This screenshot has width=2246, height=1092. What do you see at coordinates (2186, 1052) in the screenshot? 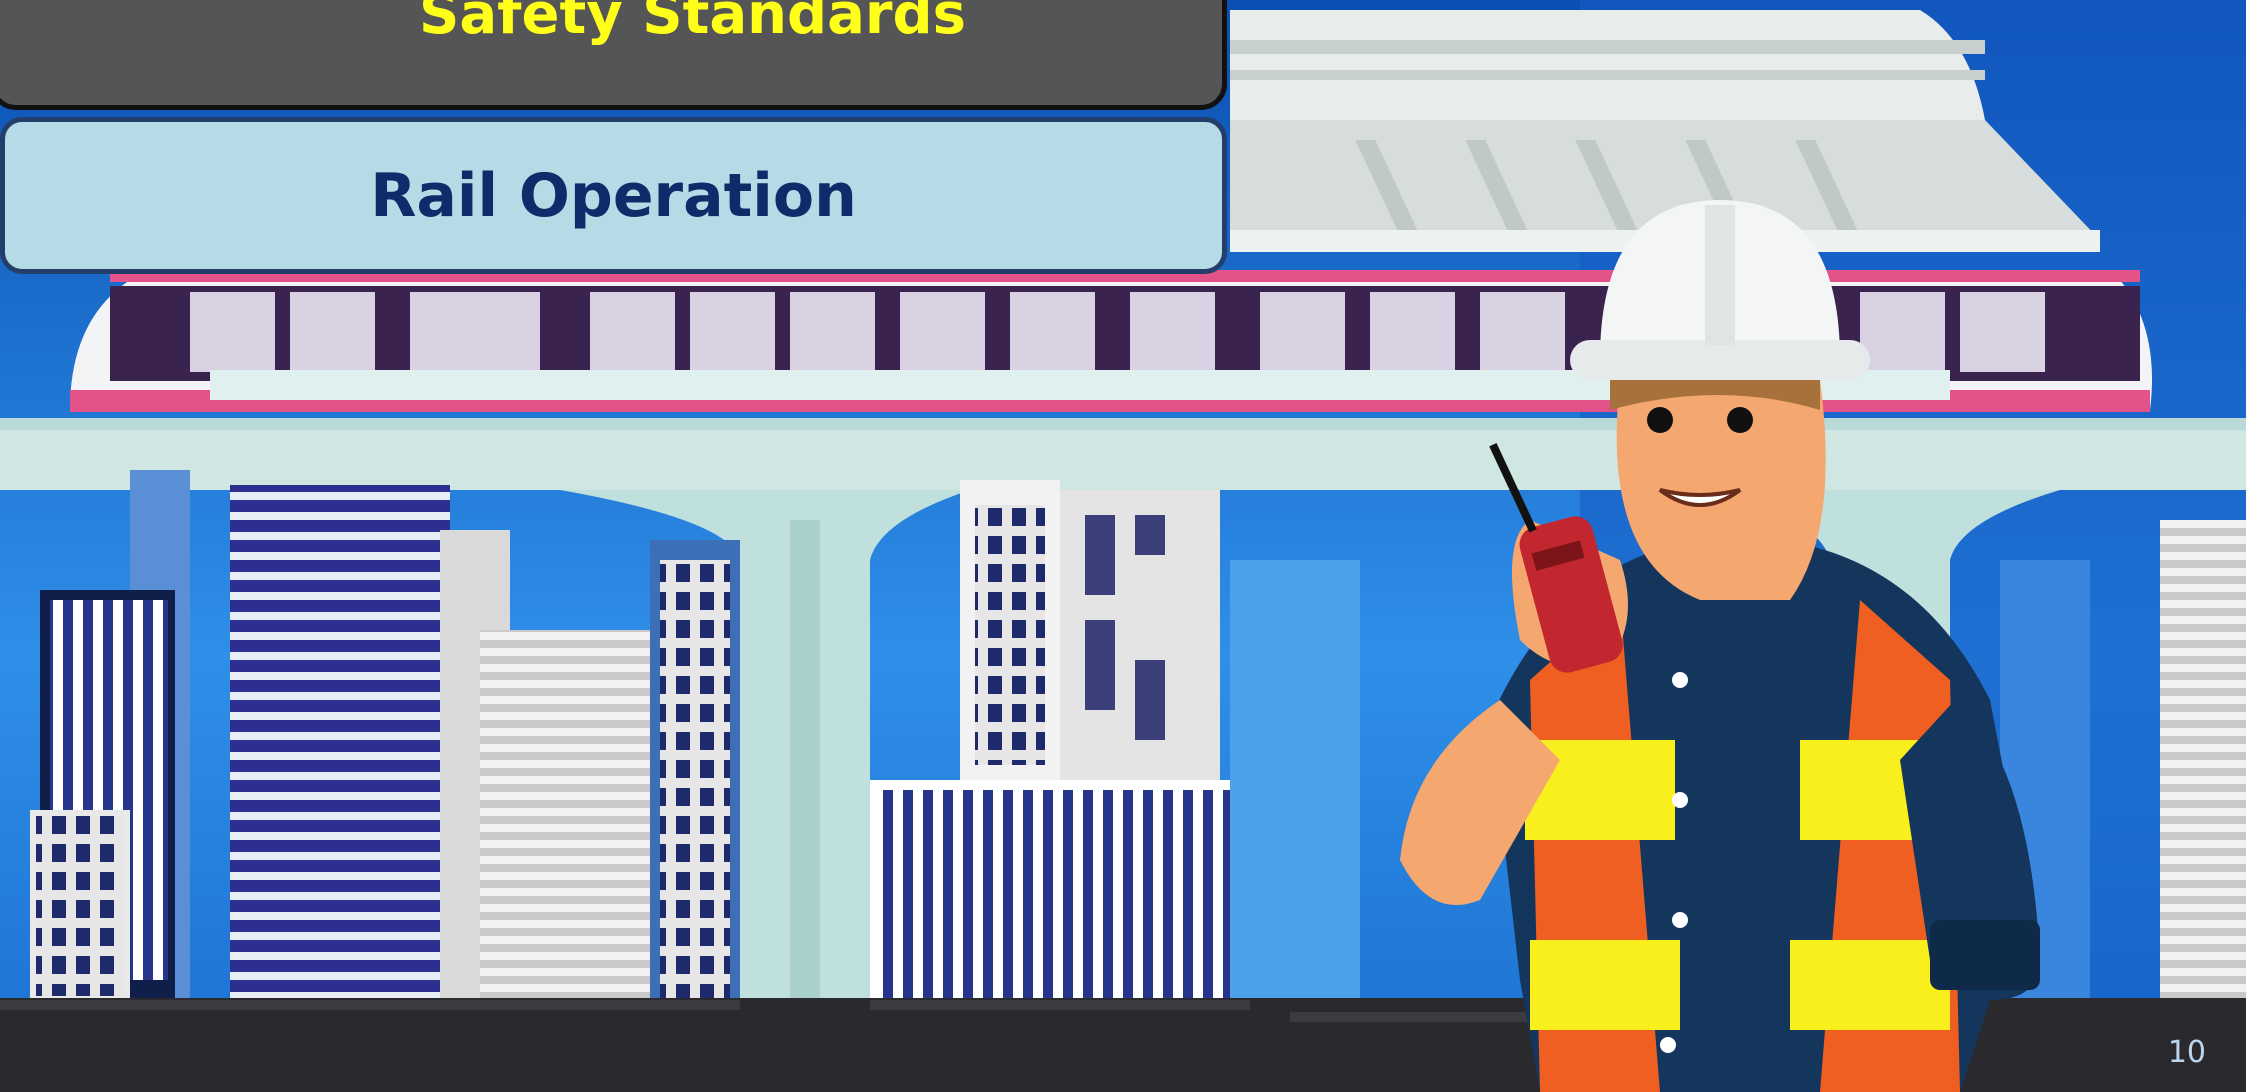
I see `page-number: 10` at bounding box center [2186, 1052].